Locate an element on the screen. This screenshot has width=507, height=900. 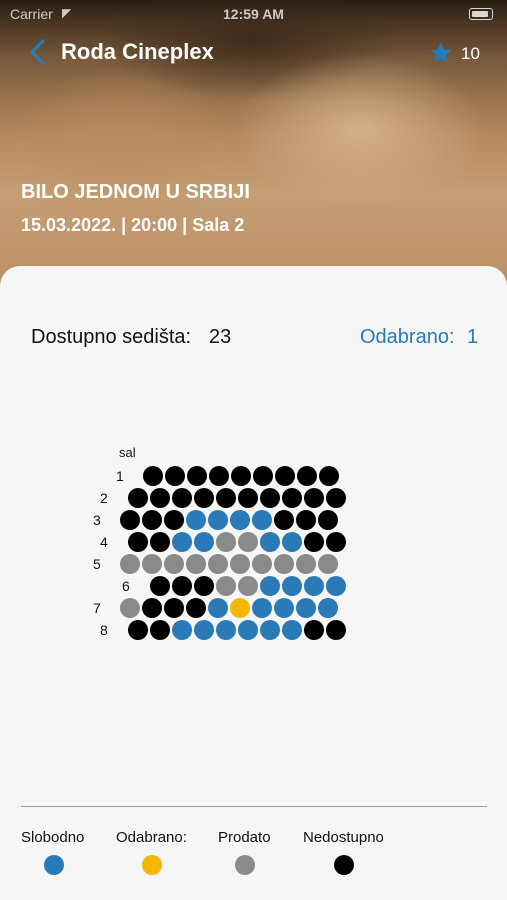
screening-info: 15.03.2022. | 20:00 | Sala 2 is located at coordinates (133, 225).